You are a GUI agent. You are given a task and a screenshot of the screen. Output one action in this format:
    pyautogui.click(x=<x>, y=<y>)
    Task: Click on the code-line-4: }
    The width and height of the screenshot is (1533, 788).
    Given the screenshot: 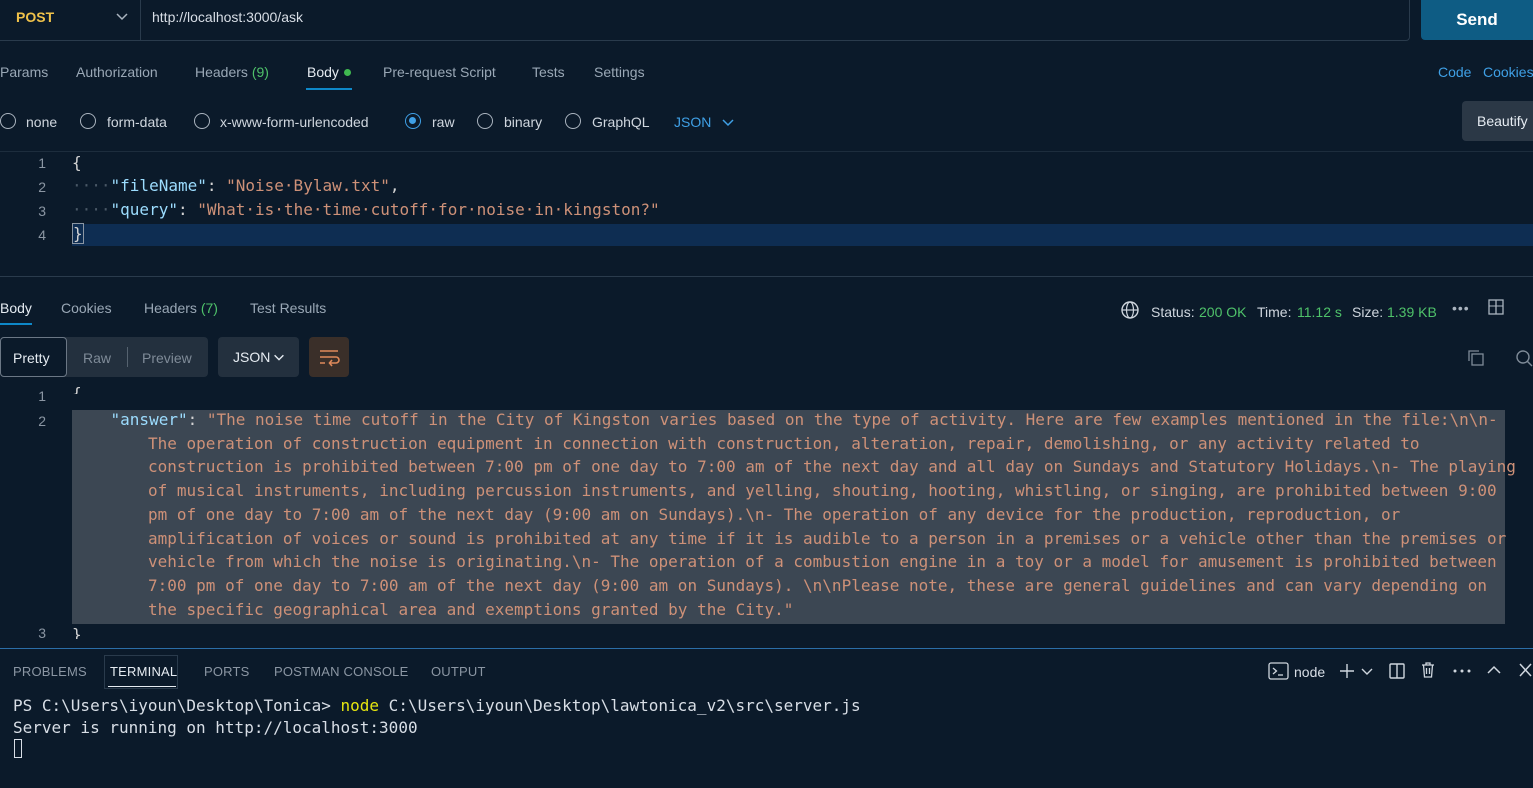 What is the action you would take?
    pyautogui.click(x=78, y=233)
    